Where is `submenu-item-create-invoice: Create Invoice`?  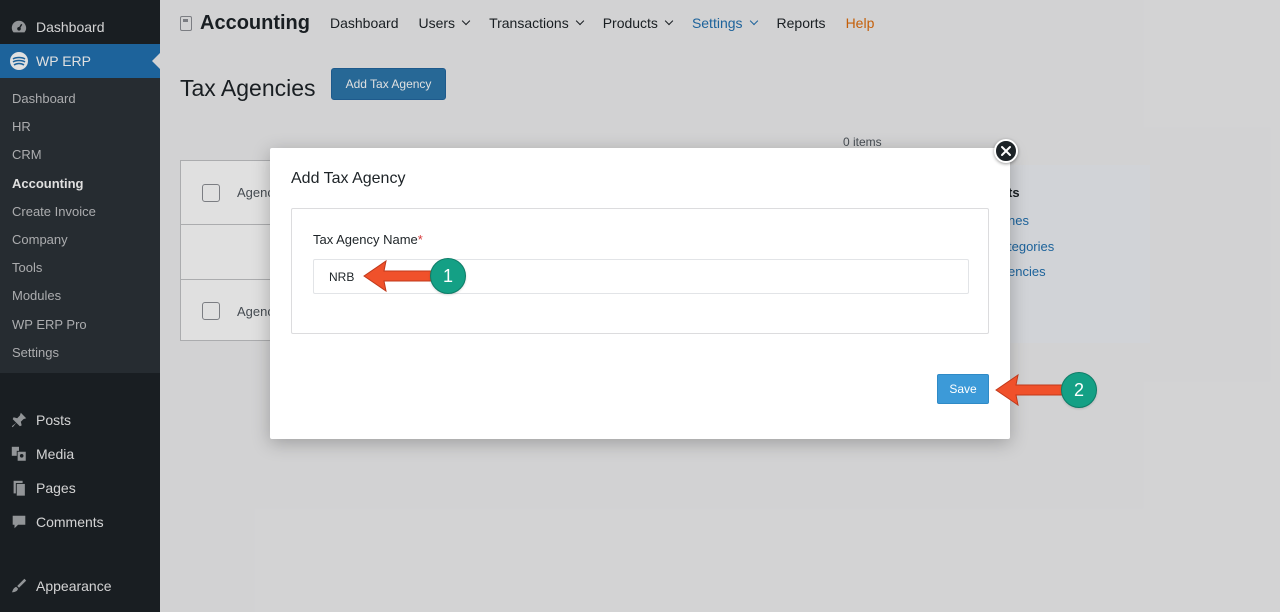
submenu-item-create-invoice: Create Invoice is located at coordinates (80, 212).